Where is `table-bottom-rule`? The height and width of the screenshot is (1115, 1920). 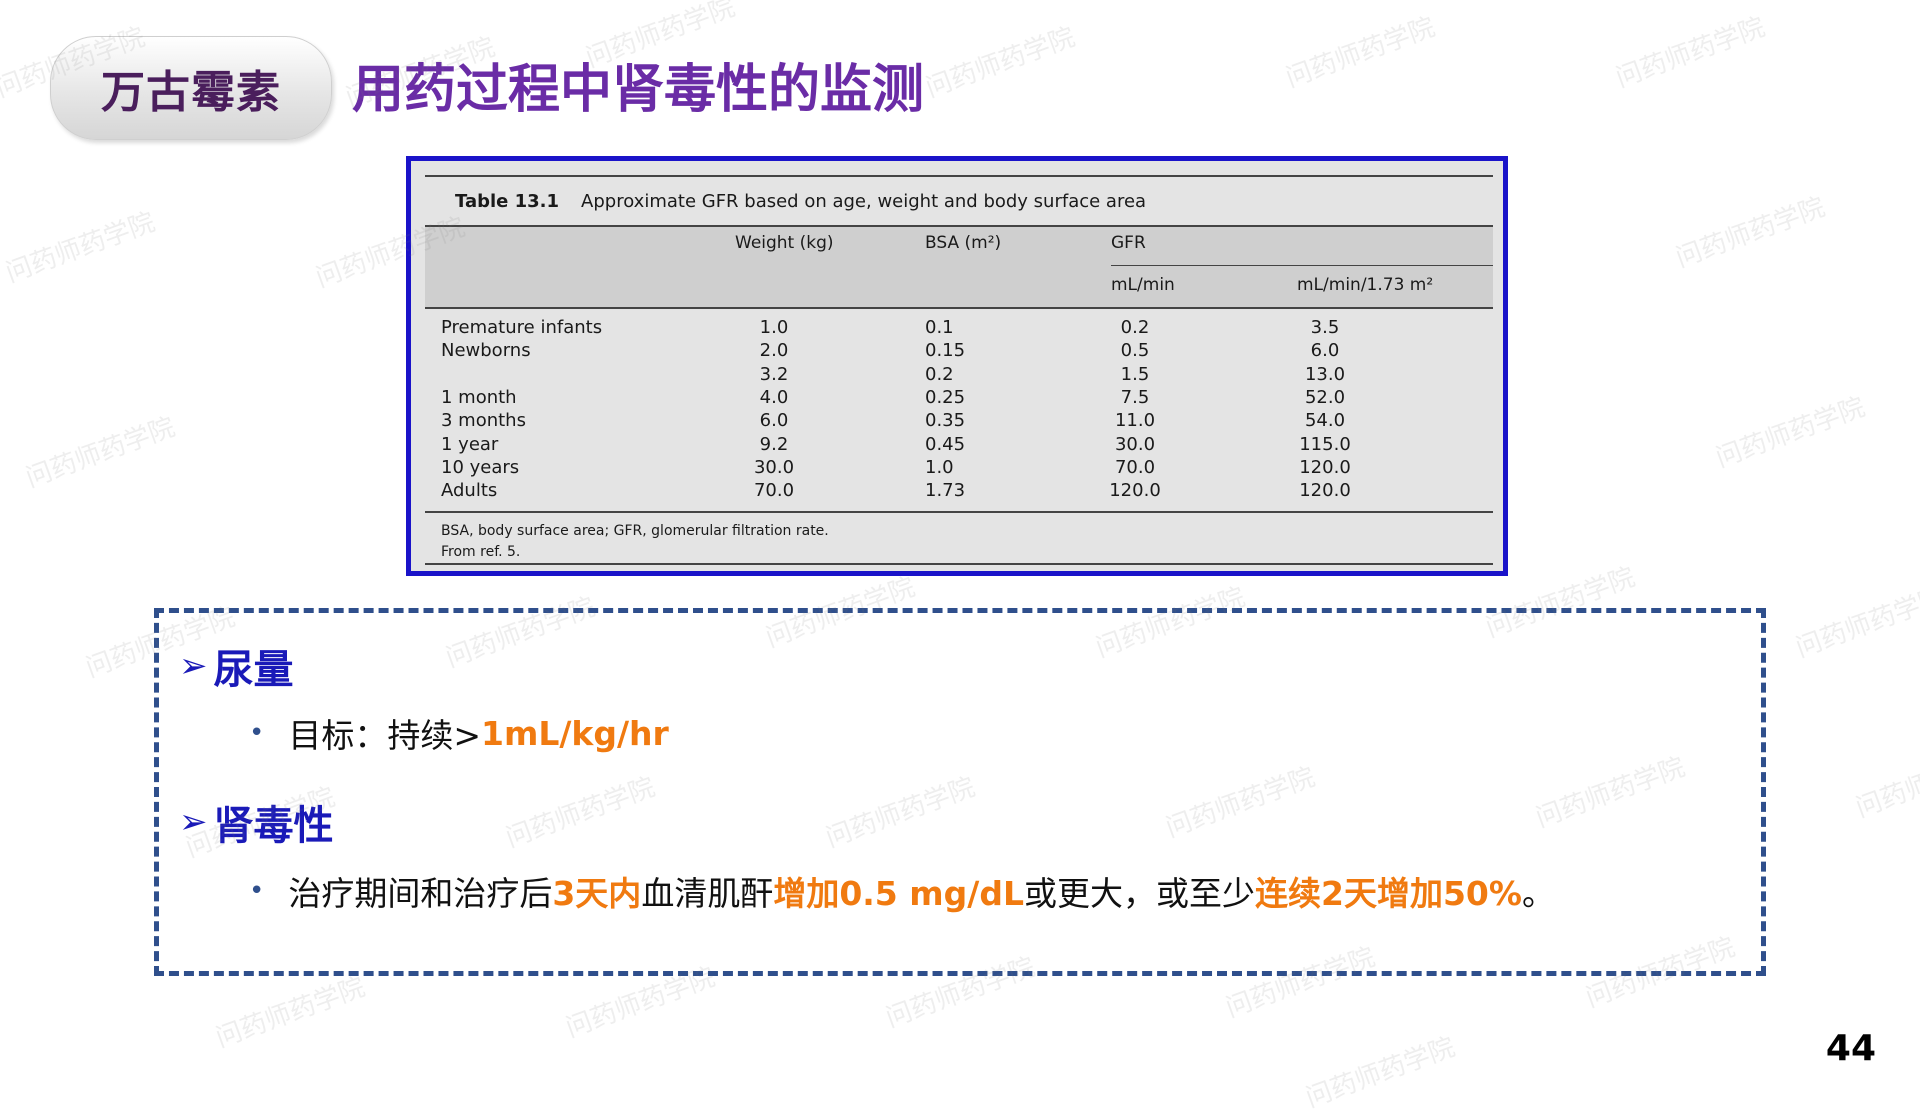
table-bottom-rule is located at coordinates (959, 564).